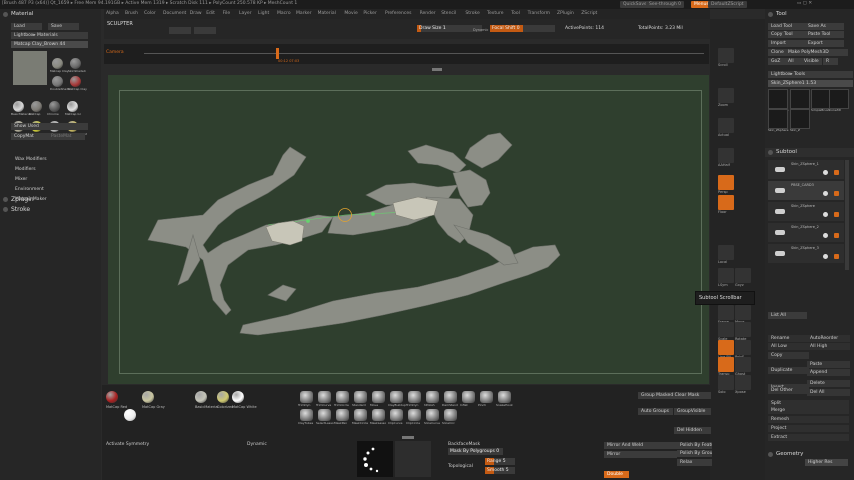 Image resolution: width=854 pixels, height=480 pixels. I want to click on menu-item-marker: Marker, so click(304, 13).